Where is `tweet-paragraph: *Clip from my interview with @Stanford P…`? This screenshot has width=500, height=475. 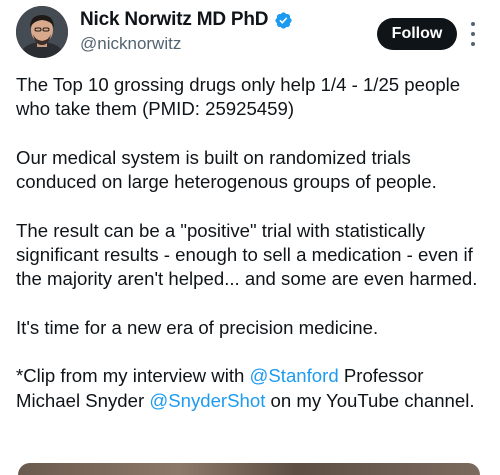
tweet-paragraph: *Clip from my interview with @Stanford P… is located at coordinates (251, 388).